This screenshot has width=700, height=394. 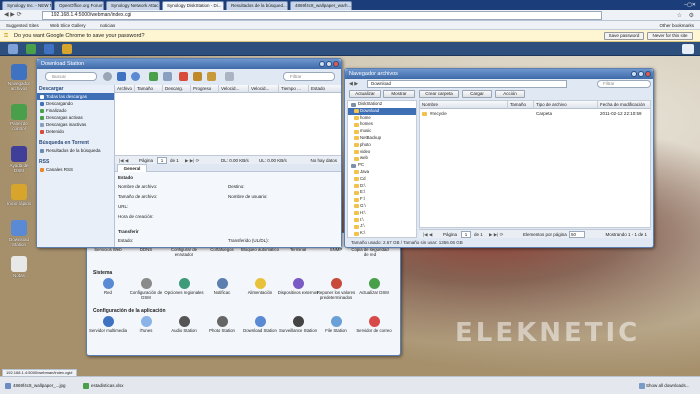 What do you see at coordinates (323, 89) in the screenshot?
I see `col-header: Estado` at bounding box center [323, 89].